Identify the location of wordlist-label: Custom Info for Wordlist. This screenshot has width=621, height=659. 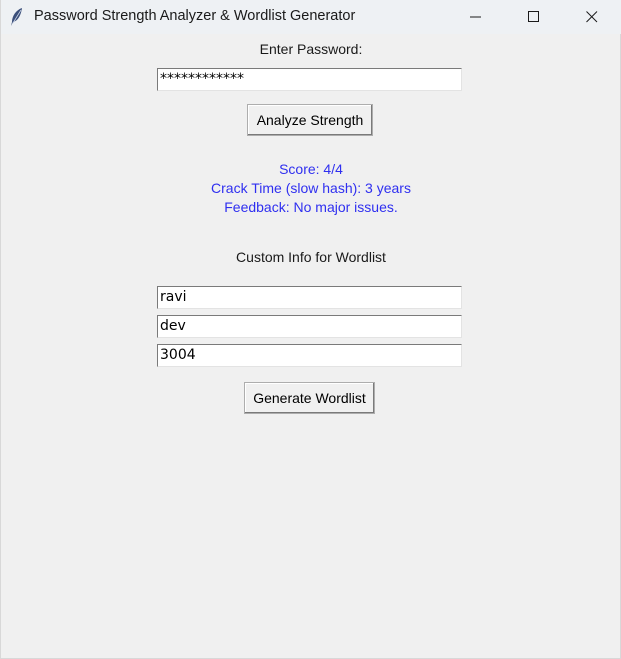
(311, 257).